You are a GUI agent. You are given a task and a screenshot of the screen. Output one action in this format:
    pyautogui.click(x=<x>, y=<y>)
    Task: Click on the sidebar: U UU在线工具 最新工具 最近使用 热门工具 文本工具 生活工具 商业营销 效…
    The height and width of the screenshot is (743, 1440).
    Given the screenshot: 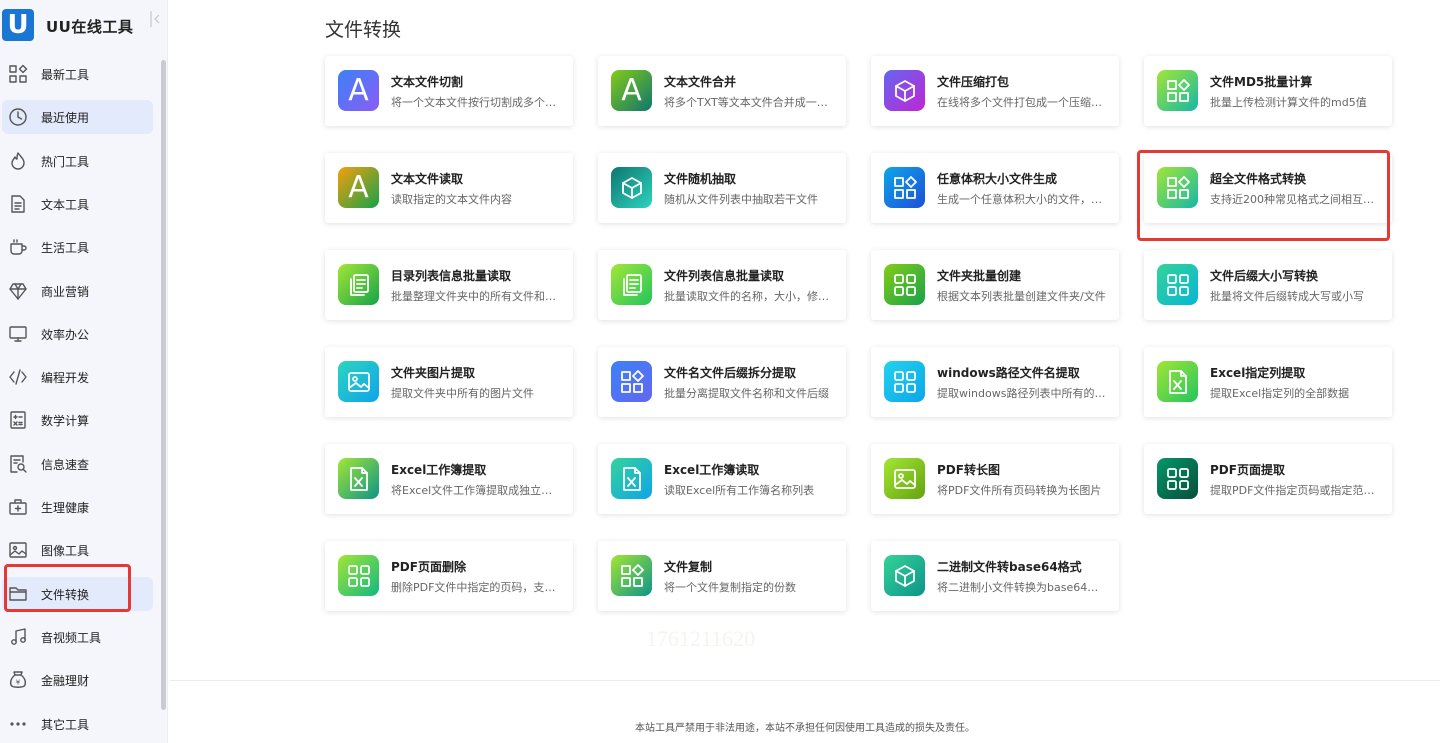 What is the action you would take?
    pyautogui.click(x=84, y=371)
    